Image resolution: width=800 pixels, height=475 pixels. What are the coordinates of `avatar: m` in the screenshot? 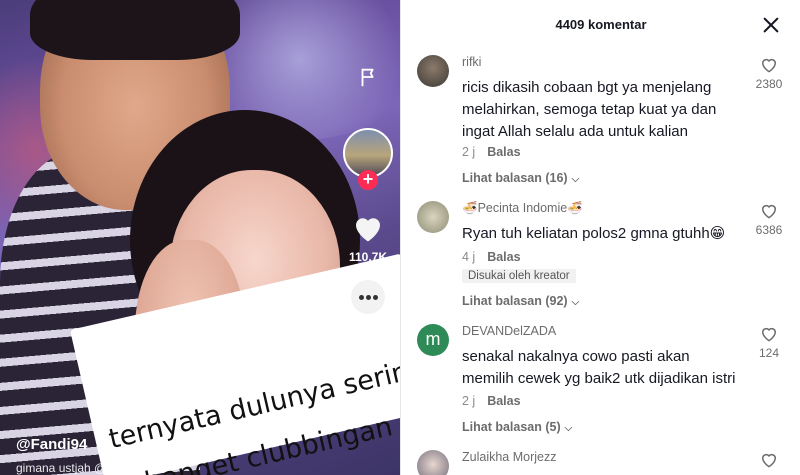 It's located at (433, 340).